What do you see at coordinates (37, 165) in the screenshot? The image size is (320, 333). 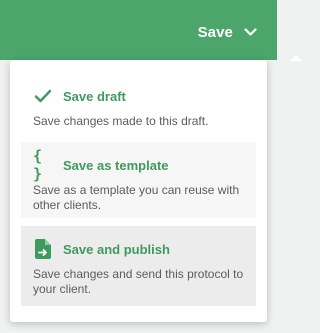 I see `braces-icon: { }` at bounding box center [37, 165].